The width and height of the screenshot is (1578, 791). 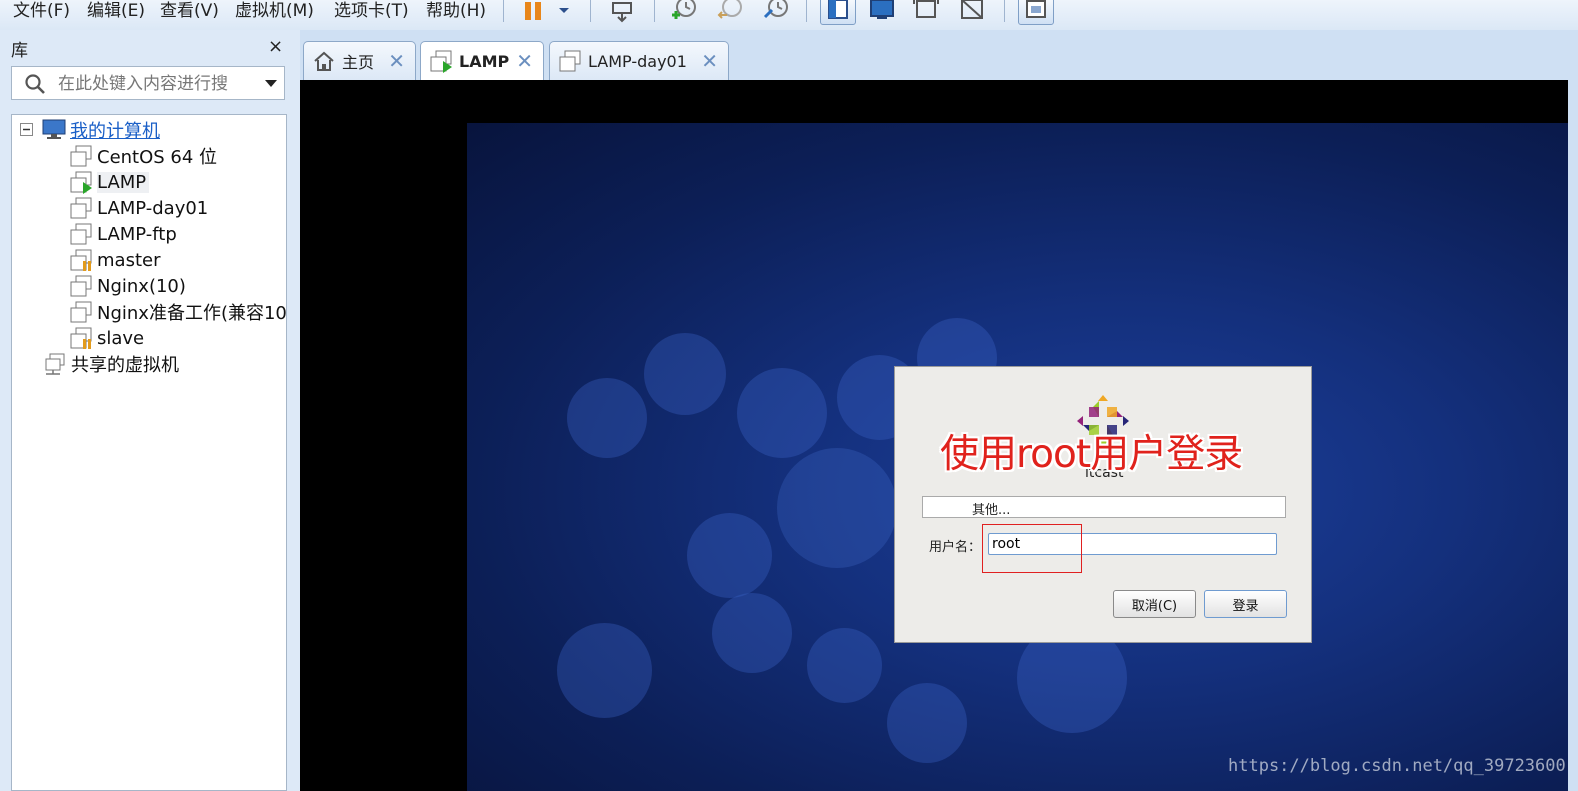 I want to click on username-input, so click(x=1132, y=544).